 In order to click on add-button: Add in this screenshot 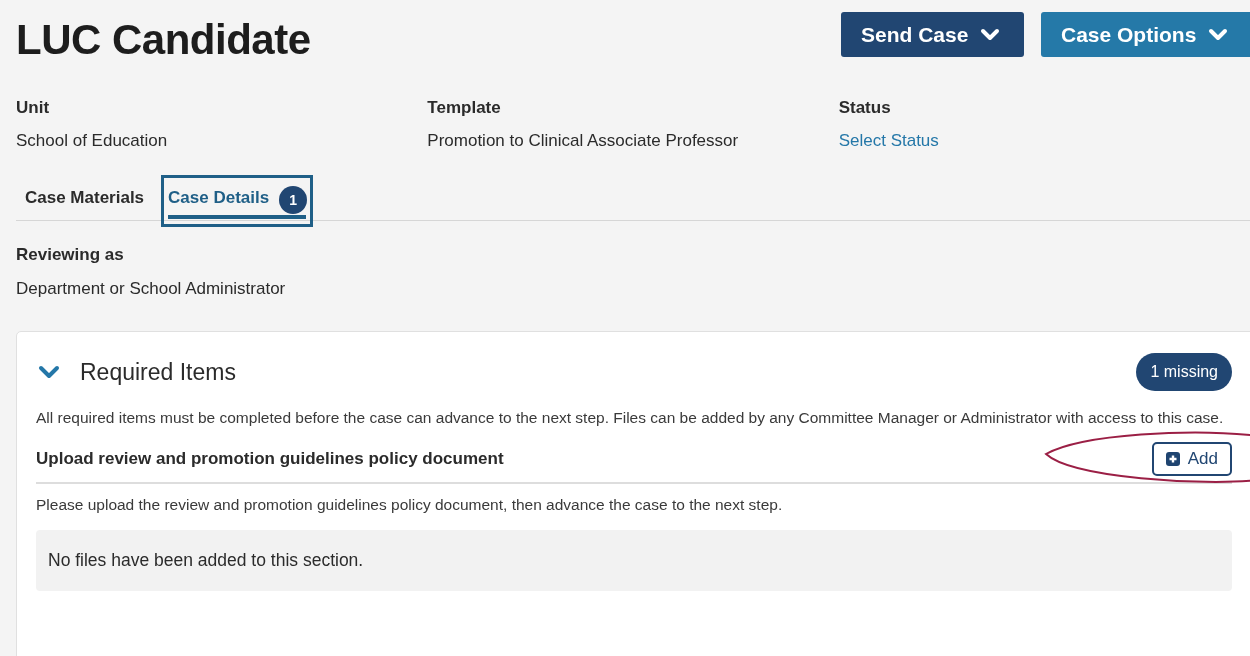, I will do `click(1191, 459)`.